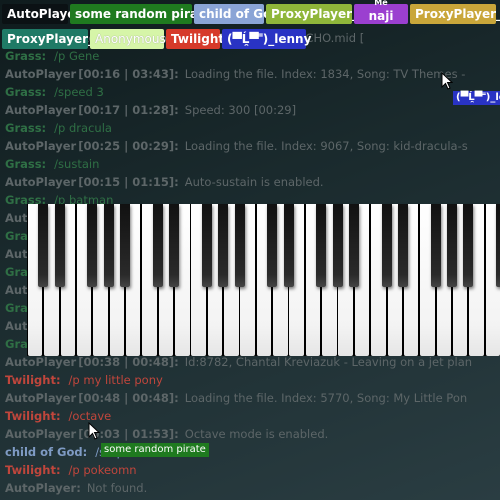 The image size is (500, 500). Describe the element at coordinates (46, 452) in the screenshot. I see `chat-author: child of God:` at that location.